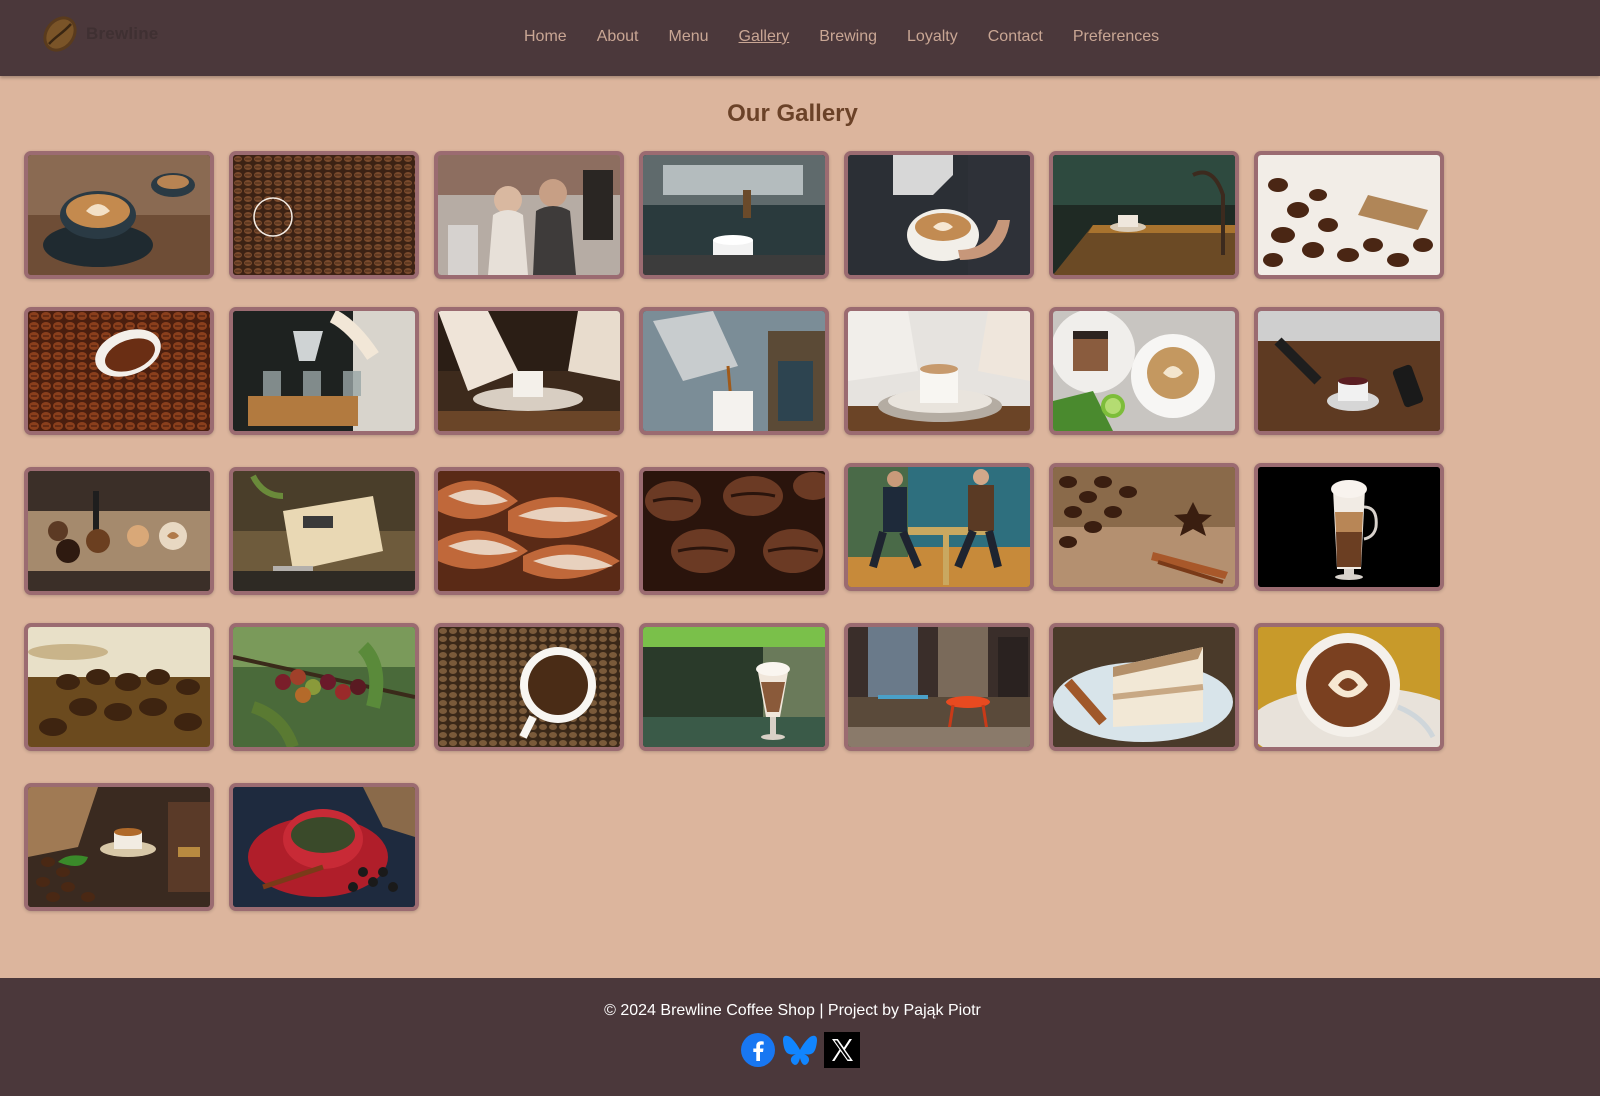 The height and width of the screenshot is (1096, 1600). Describe the element at coordinates (792, 113) in the screenshot. I see `page-title: Our Gallery` at that location.